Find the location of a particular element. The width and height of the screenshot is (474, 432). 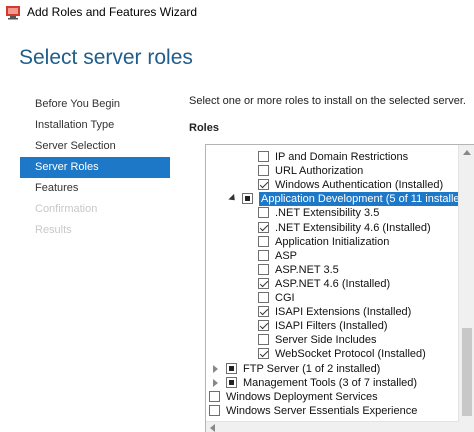

vertical-scrollbar is located at coordinates (466, 283).